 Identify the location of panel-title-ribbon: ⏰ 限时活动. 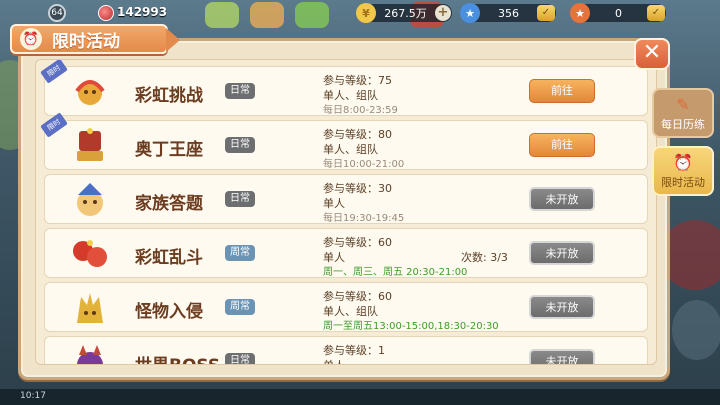
(95, 39).